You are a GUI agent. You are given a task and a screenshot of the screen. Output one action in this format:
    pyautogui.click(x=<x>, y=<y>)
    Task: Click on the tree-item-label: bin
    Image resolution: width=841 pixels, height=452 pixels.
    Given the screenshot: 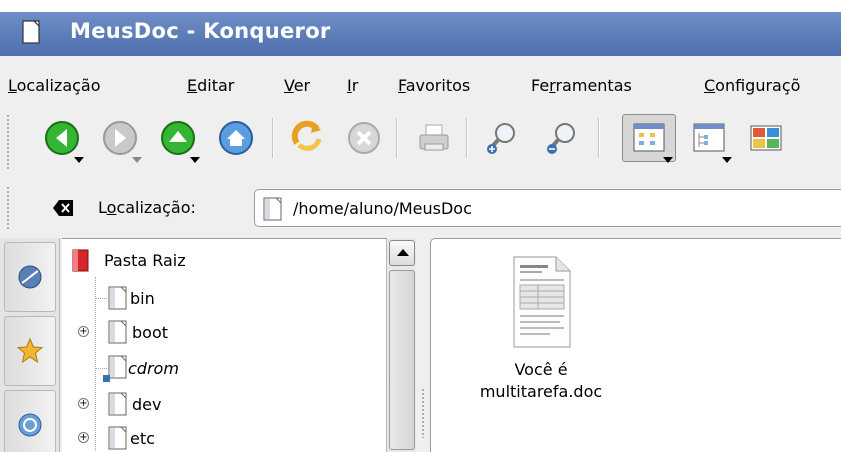 What is the action you would take?
    pyautogui.click(x=142, y=298)
    